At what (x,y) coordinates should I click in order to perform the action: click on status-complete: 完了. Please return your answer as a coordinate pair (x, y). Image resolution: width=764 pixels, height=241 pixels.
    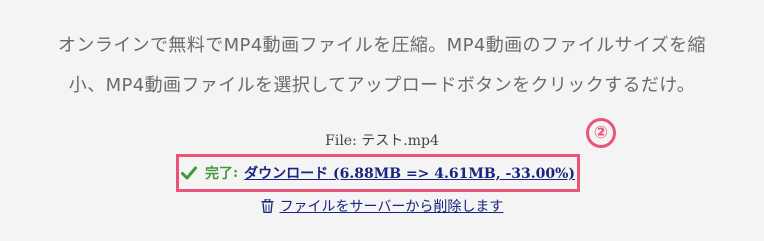
    Looking at the image, I should click on (218, 174).